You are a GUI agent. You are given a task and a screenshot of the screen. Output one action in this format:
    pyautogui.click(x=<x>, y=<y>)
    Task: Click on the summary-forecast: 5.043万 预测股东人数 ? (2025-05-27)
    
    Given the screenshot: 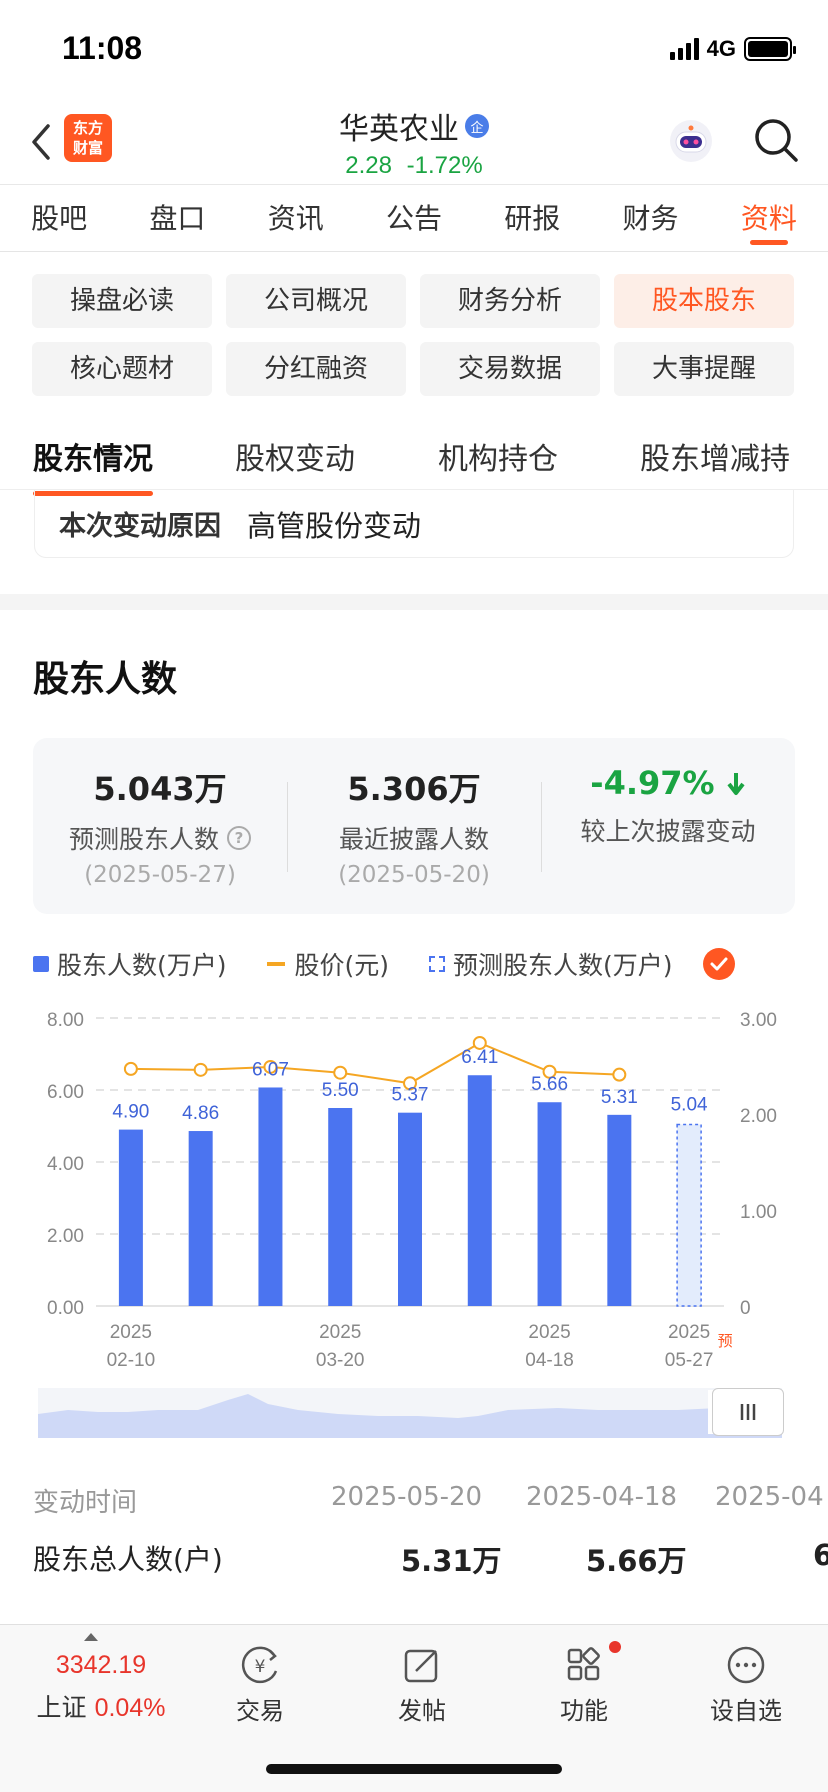 What is the action you would take?
    pyautogui.click(x=160, y=826)
    